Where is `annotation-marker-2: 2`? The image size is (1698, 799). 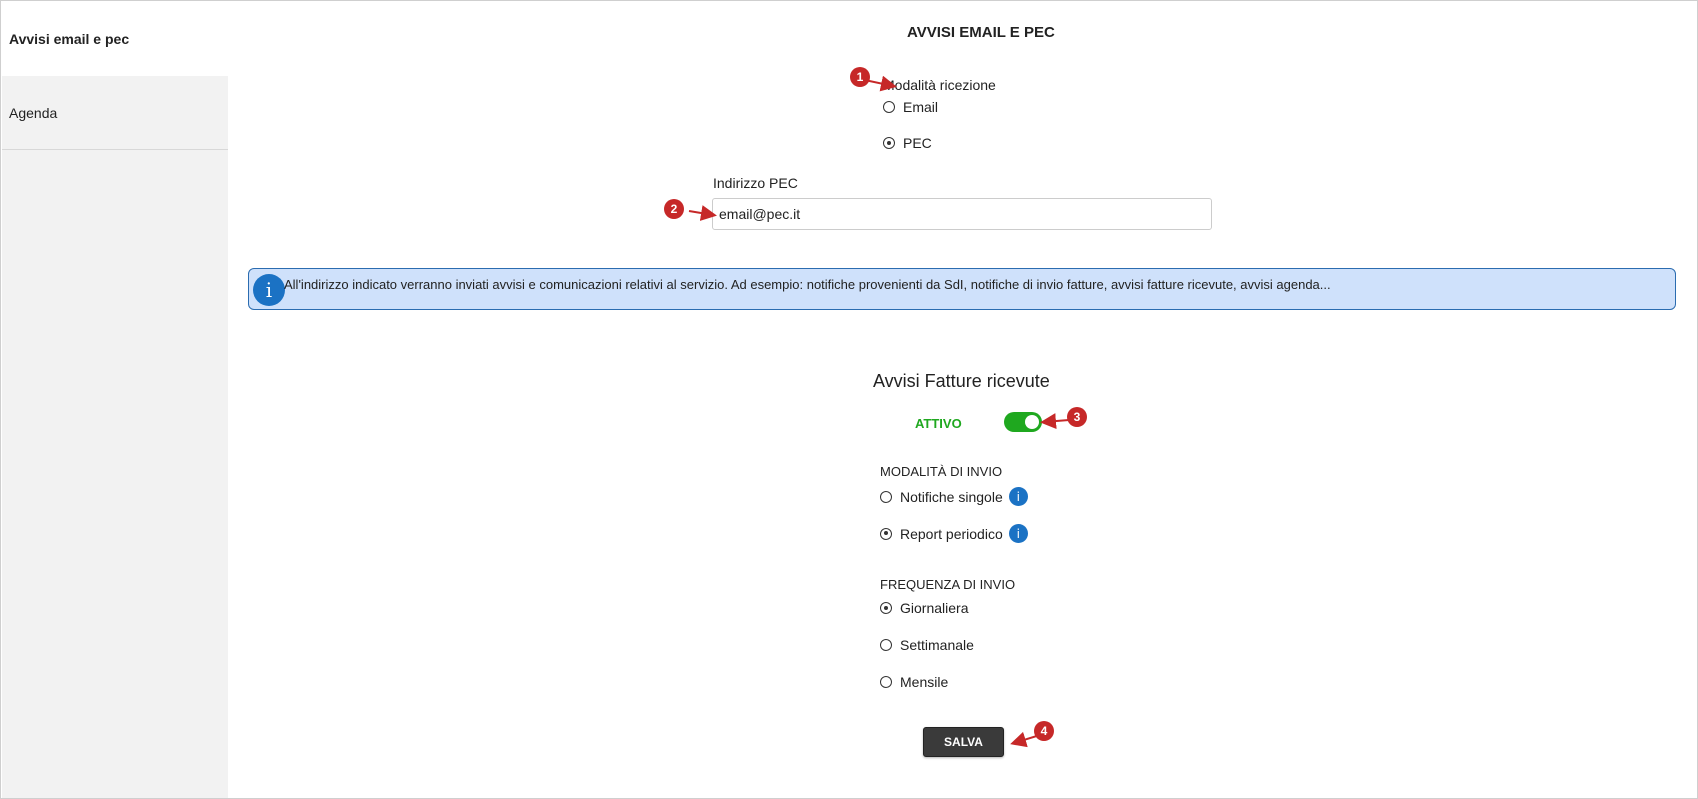 annotation-marker-2: 2 is located at coordinates (674, 209).